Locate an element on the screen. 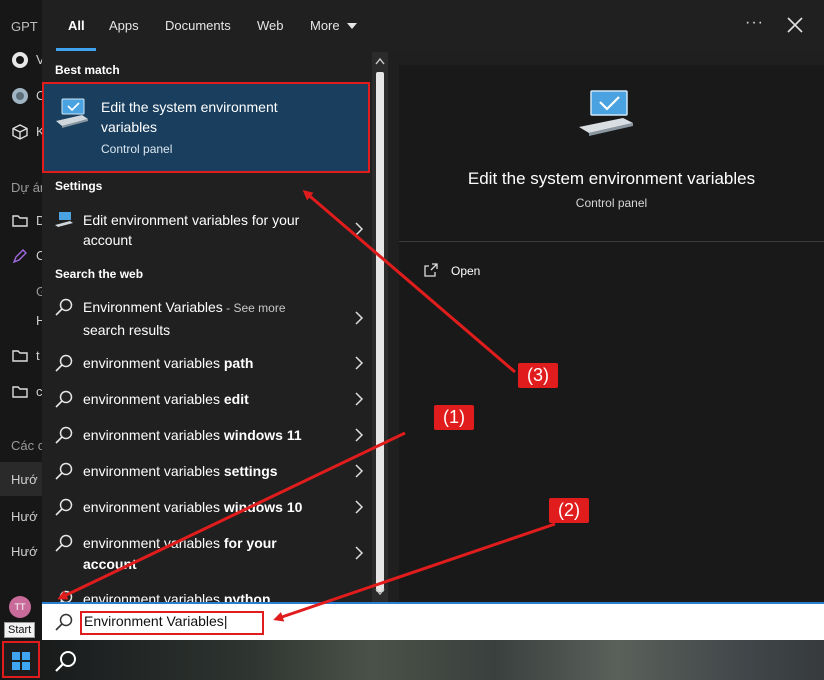 The width and height of the screenshot is (824, 680). bg-app-header: GPT is located at coordinates (24, 26).